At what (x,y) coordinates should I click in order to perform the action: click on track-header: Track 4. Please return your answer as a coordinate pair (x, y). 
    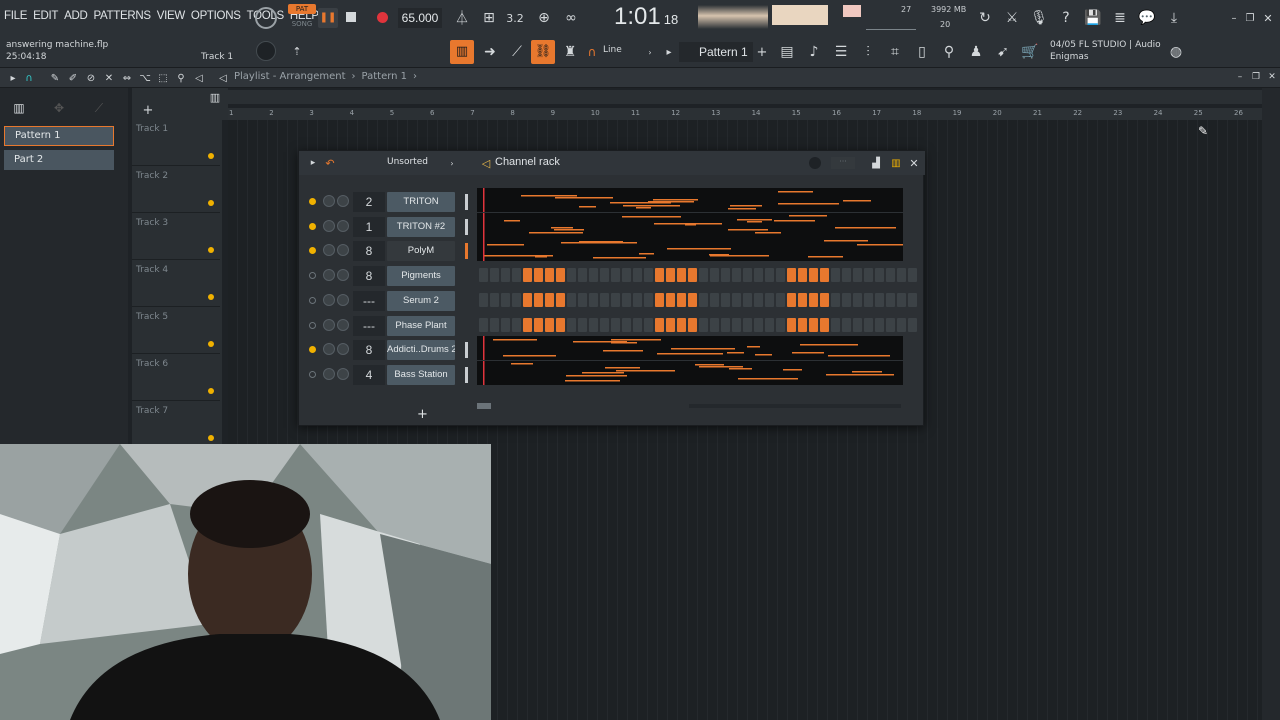
    Looking at the image, I should click on (176, 284).